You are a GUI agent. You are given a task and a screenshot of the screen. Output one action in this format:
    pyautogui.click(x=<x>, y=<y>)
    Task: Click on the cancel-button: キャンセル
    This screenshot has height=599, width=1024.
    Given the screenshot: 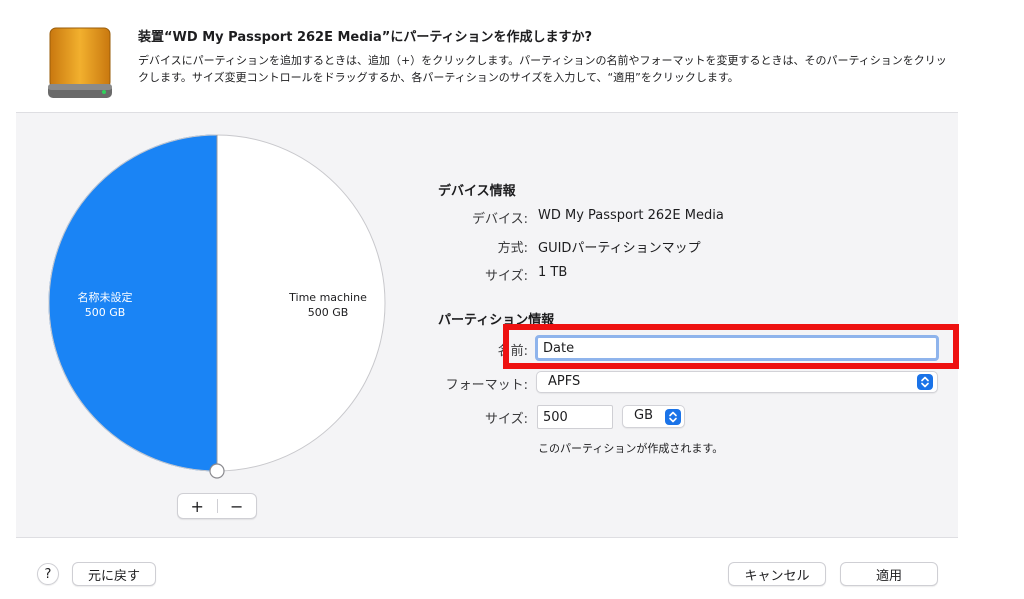 What is the action you would take?
    pyautogui.click(x=777, y=574)
    